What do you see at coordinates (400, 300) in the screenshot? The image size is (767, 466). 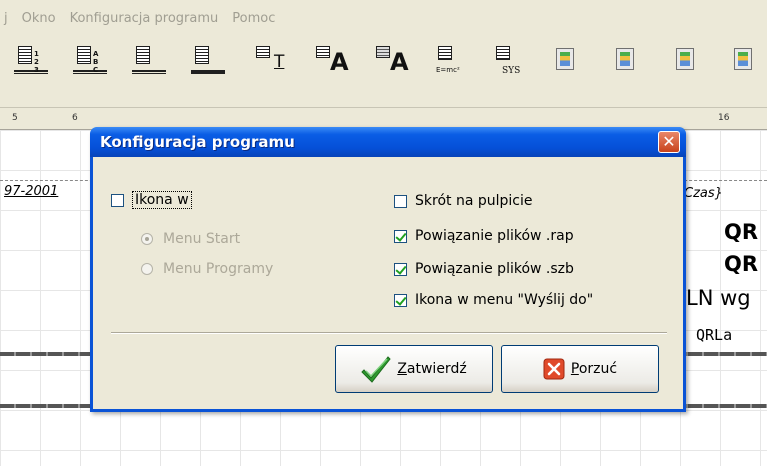 I see `wyslij-do-checkbox` at bounding box center [400, 300].